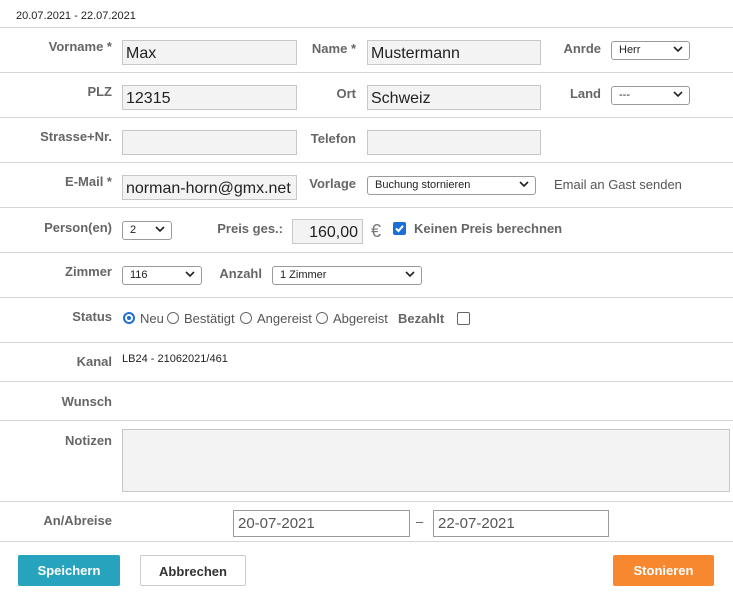 The height and width of the screenshot is (600, 733). Describe the element at coordinates (76, 136) in the screenshot. I see `strasse-label: Strasse+Nr.` at that location.